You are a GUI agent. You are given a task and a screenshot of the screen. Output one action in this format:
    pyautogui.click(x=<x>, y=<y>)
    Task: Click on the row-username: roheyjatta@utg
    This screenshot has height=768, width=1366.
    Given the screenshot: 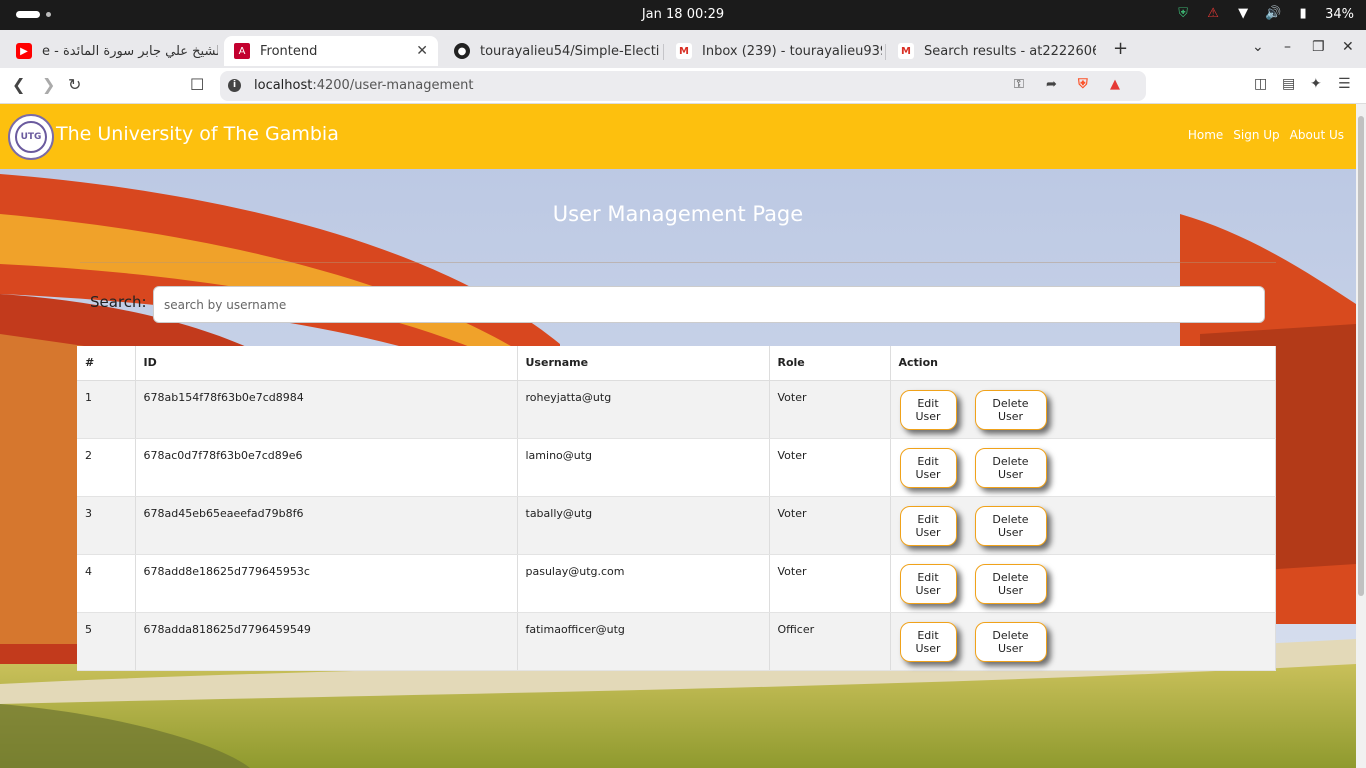 What is the action you would take?
    pyautogui.click(x=643, y=409)
    